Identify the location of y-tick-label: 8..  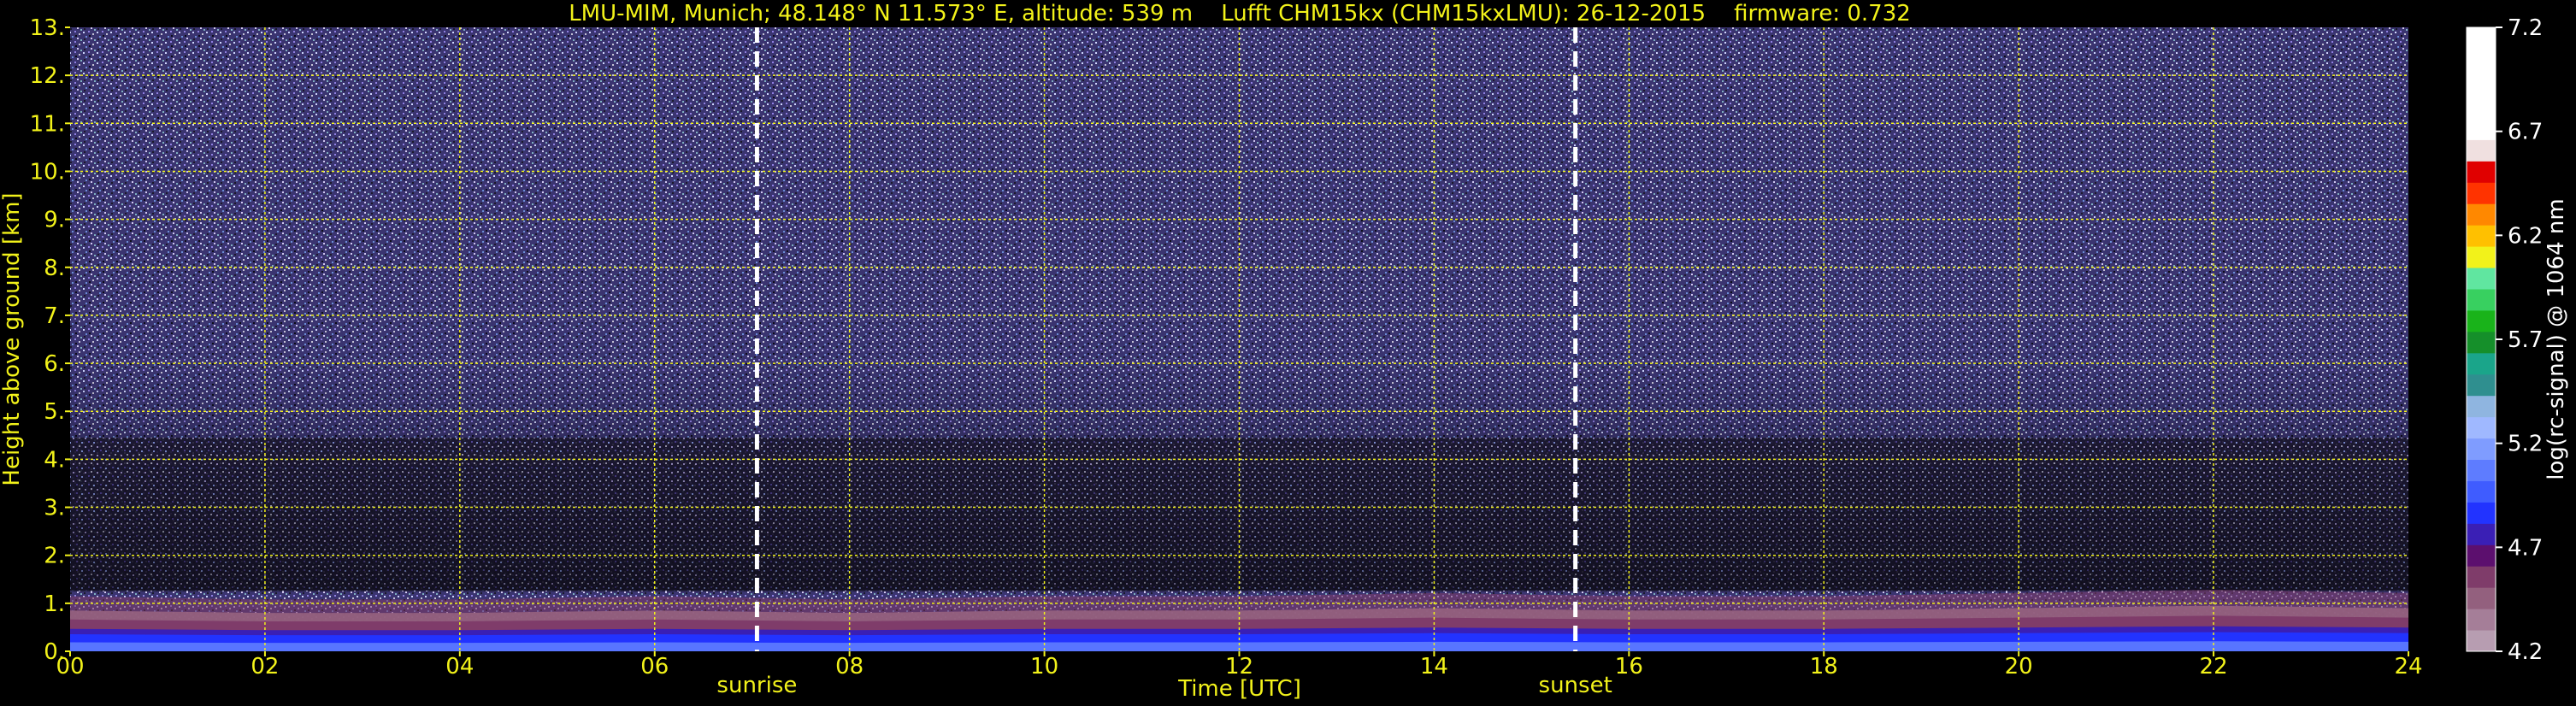
(54, 268).